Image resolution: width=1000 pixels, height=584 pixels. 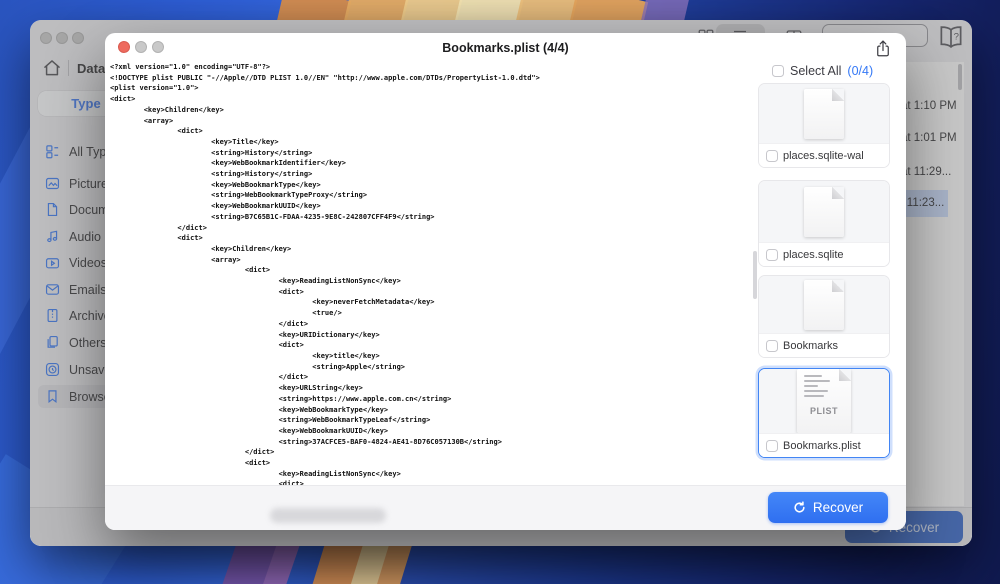 I want to click on recover-button-modal: Recover, so click(x=828, y=507).